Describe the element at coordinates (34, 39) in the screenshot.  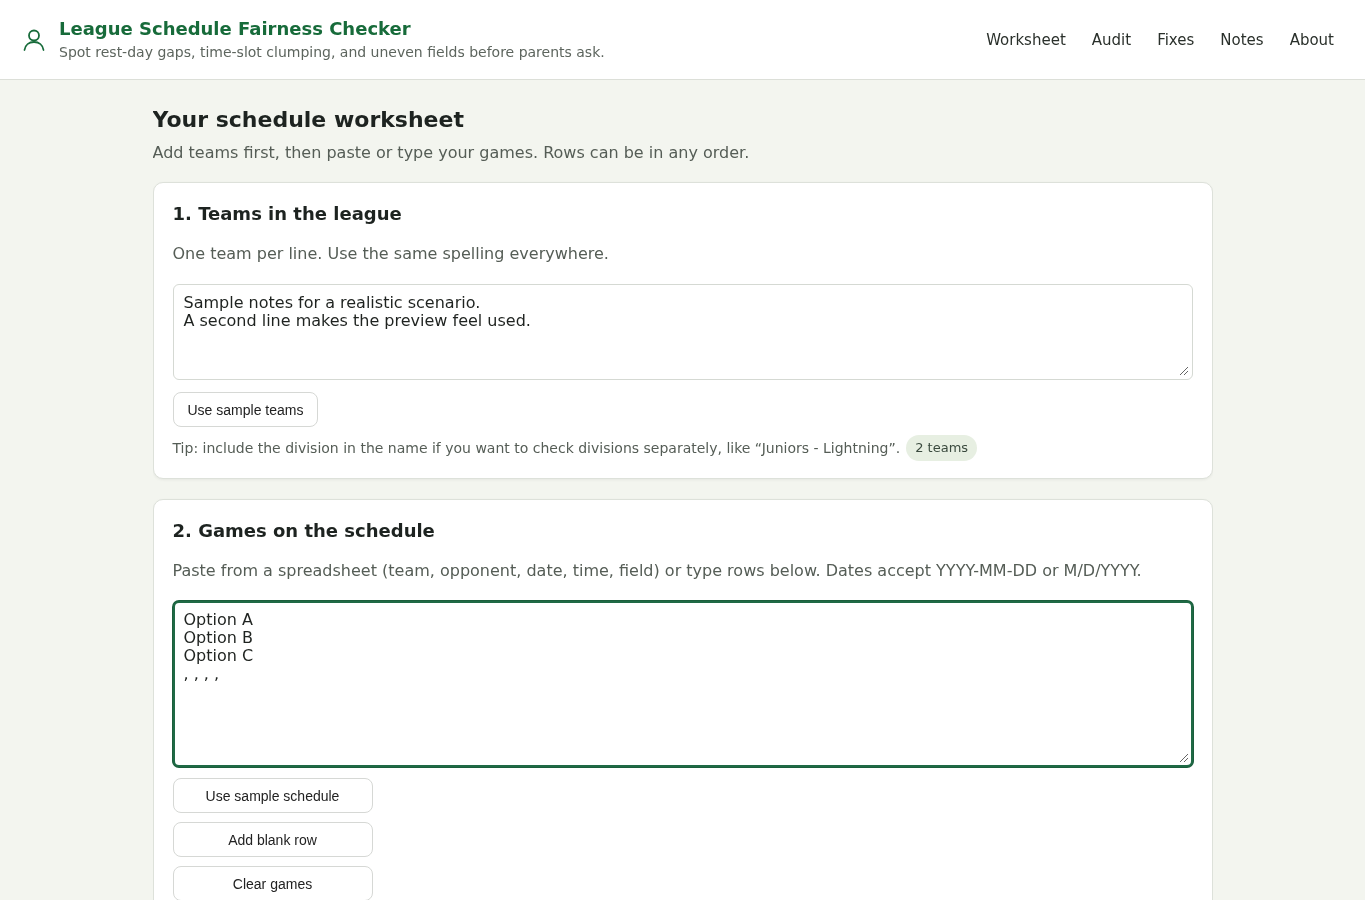
I see `user-icon` at that location.